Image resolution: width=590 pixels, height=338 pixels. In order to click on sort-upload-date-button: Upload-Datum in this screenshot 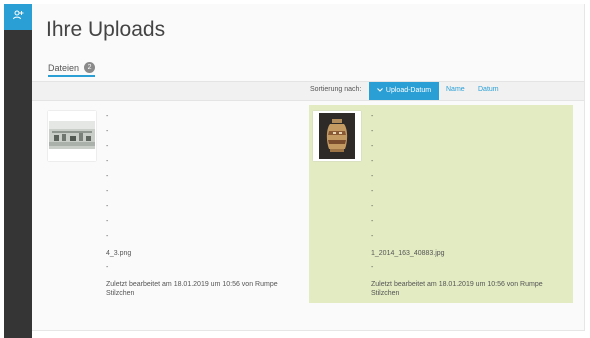, I will do `click(404, 91)`.